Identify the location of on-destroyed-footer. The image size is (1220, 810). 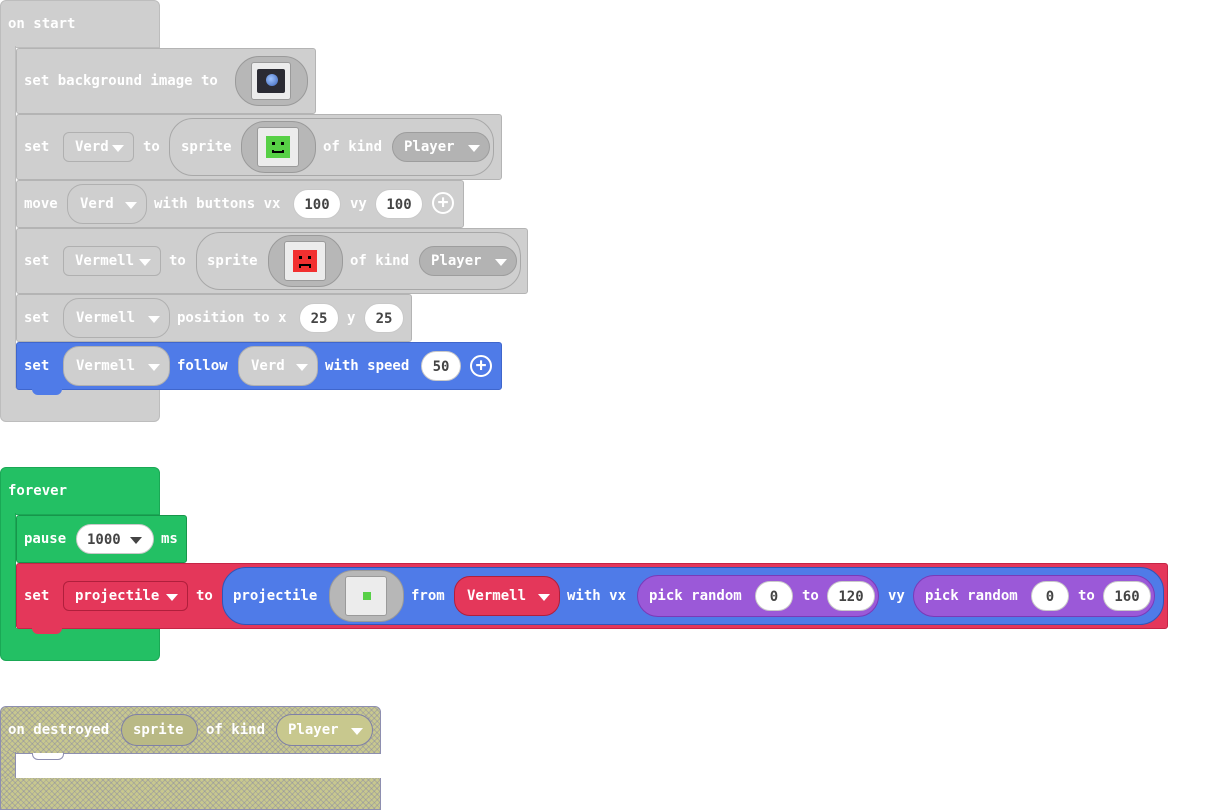
(190, 794).